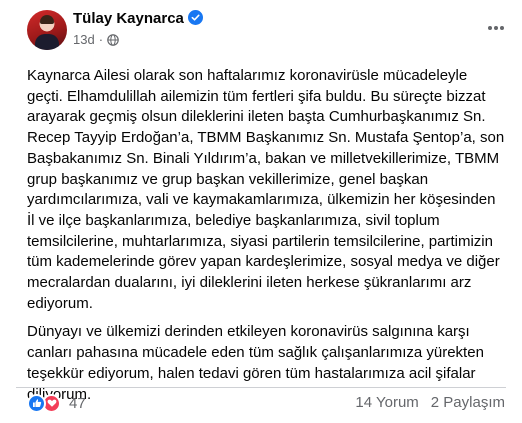 This screenshot has width=522, height=423. I want to click on reactions-summary: 47, so click(56, 403).